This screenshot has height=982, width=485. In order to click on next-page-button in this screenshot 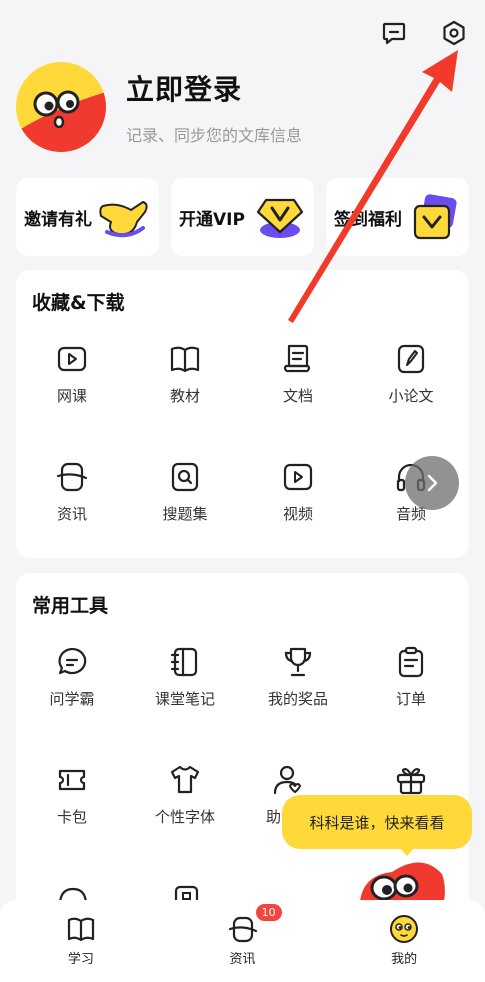, I will do `click(432, 483)`.